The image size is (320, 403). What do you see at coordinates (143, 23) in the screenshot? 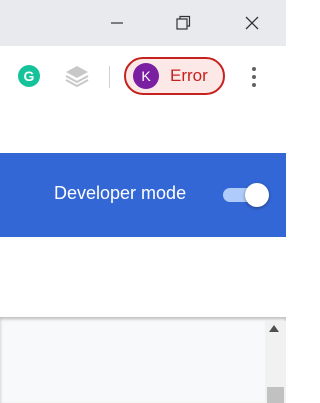
I see `window-titlebar` at bounding box center [143, 23].